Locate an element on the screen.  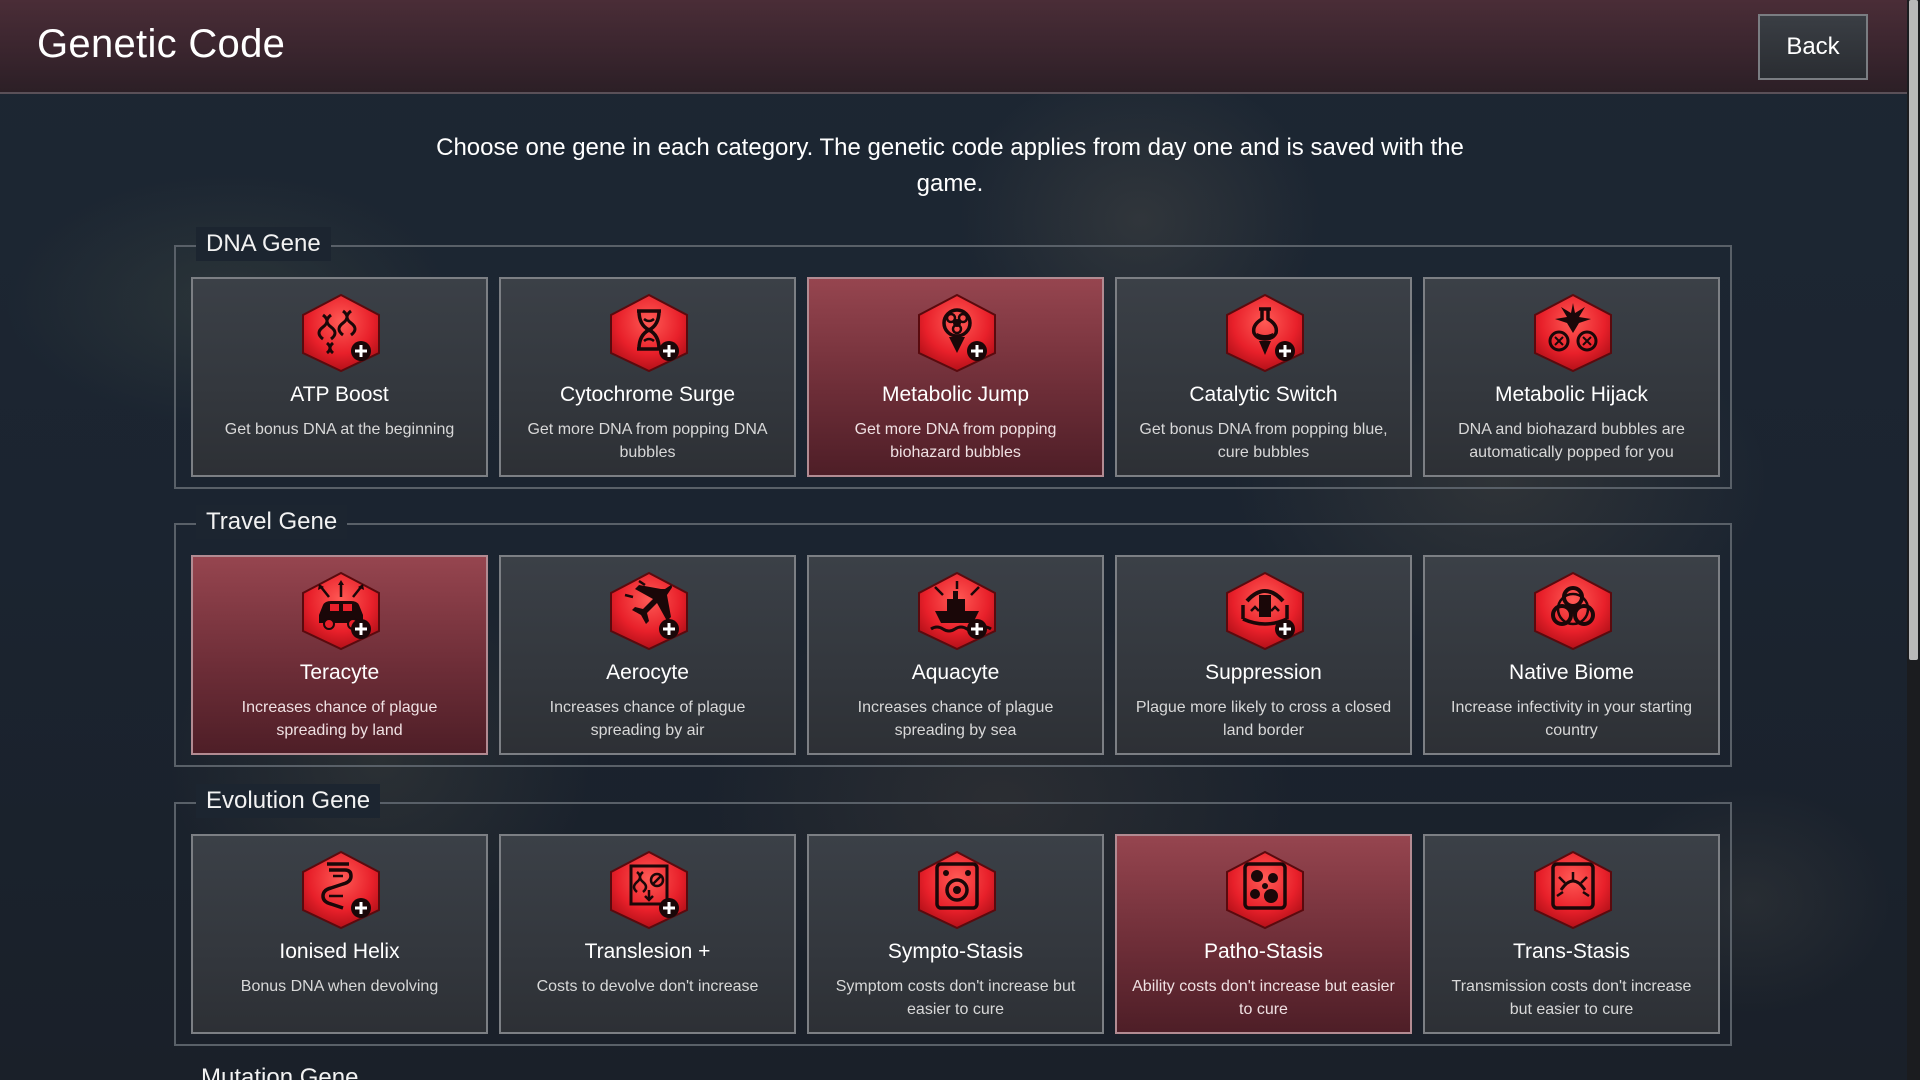
symptom-cells-icon is located at coordinates (957, 890).